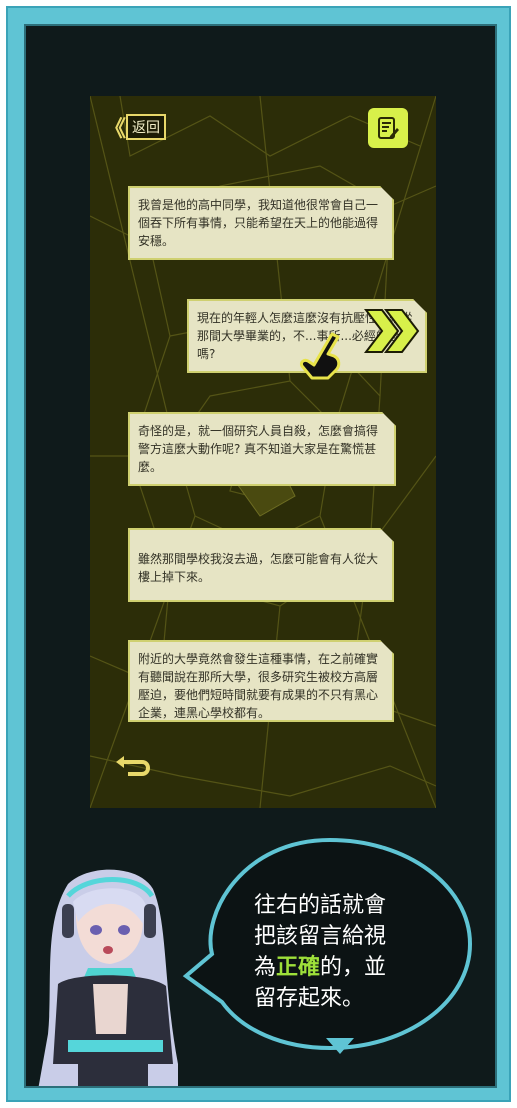 The width and height of the screenshot is (517, 1108). I want to click on tutorial-line: 往右的話就會, so click(320, 905).